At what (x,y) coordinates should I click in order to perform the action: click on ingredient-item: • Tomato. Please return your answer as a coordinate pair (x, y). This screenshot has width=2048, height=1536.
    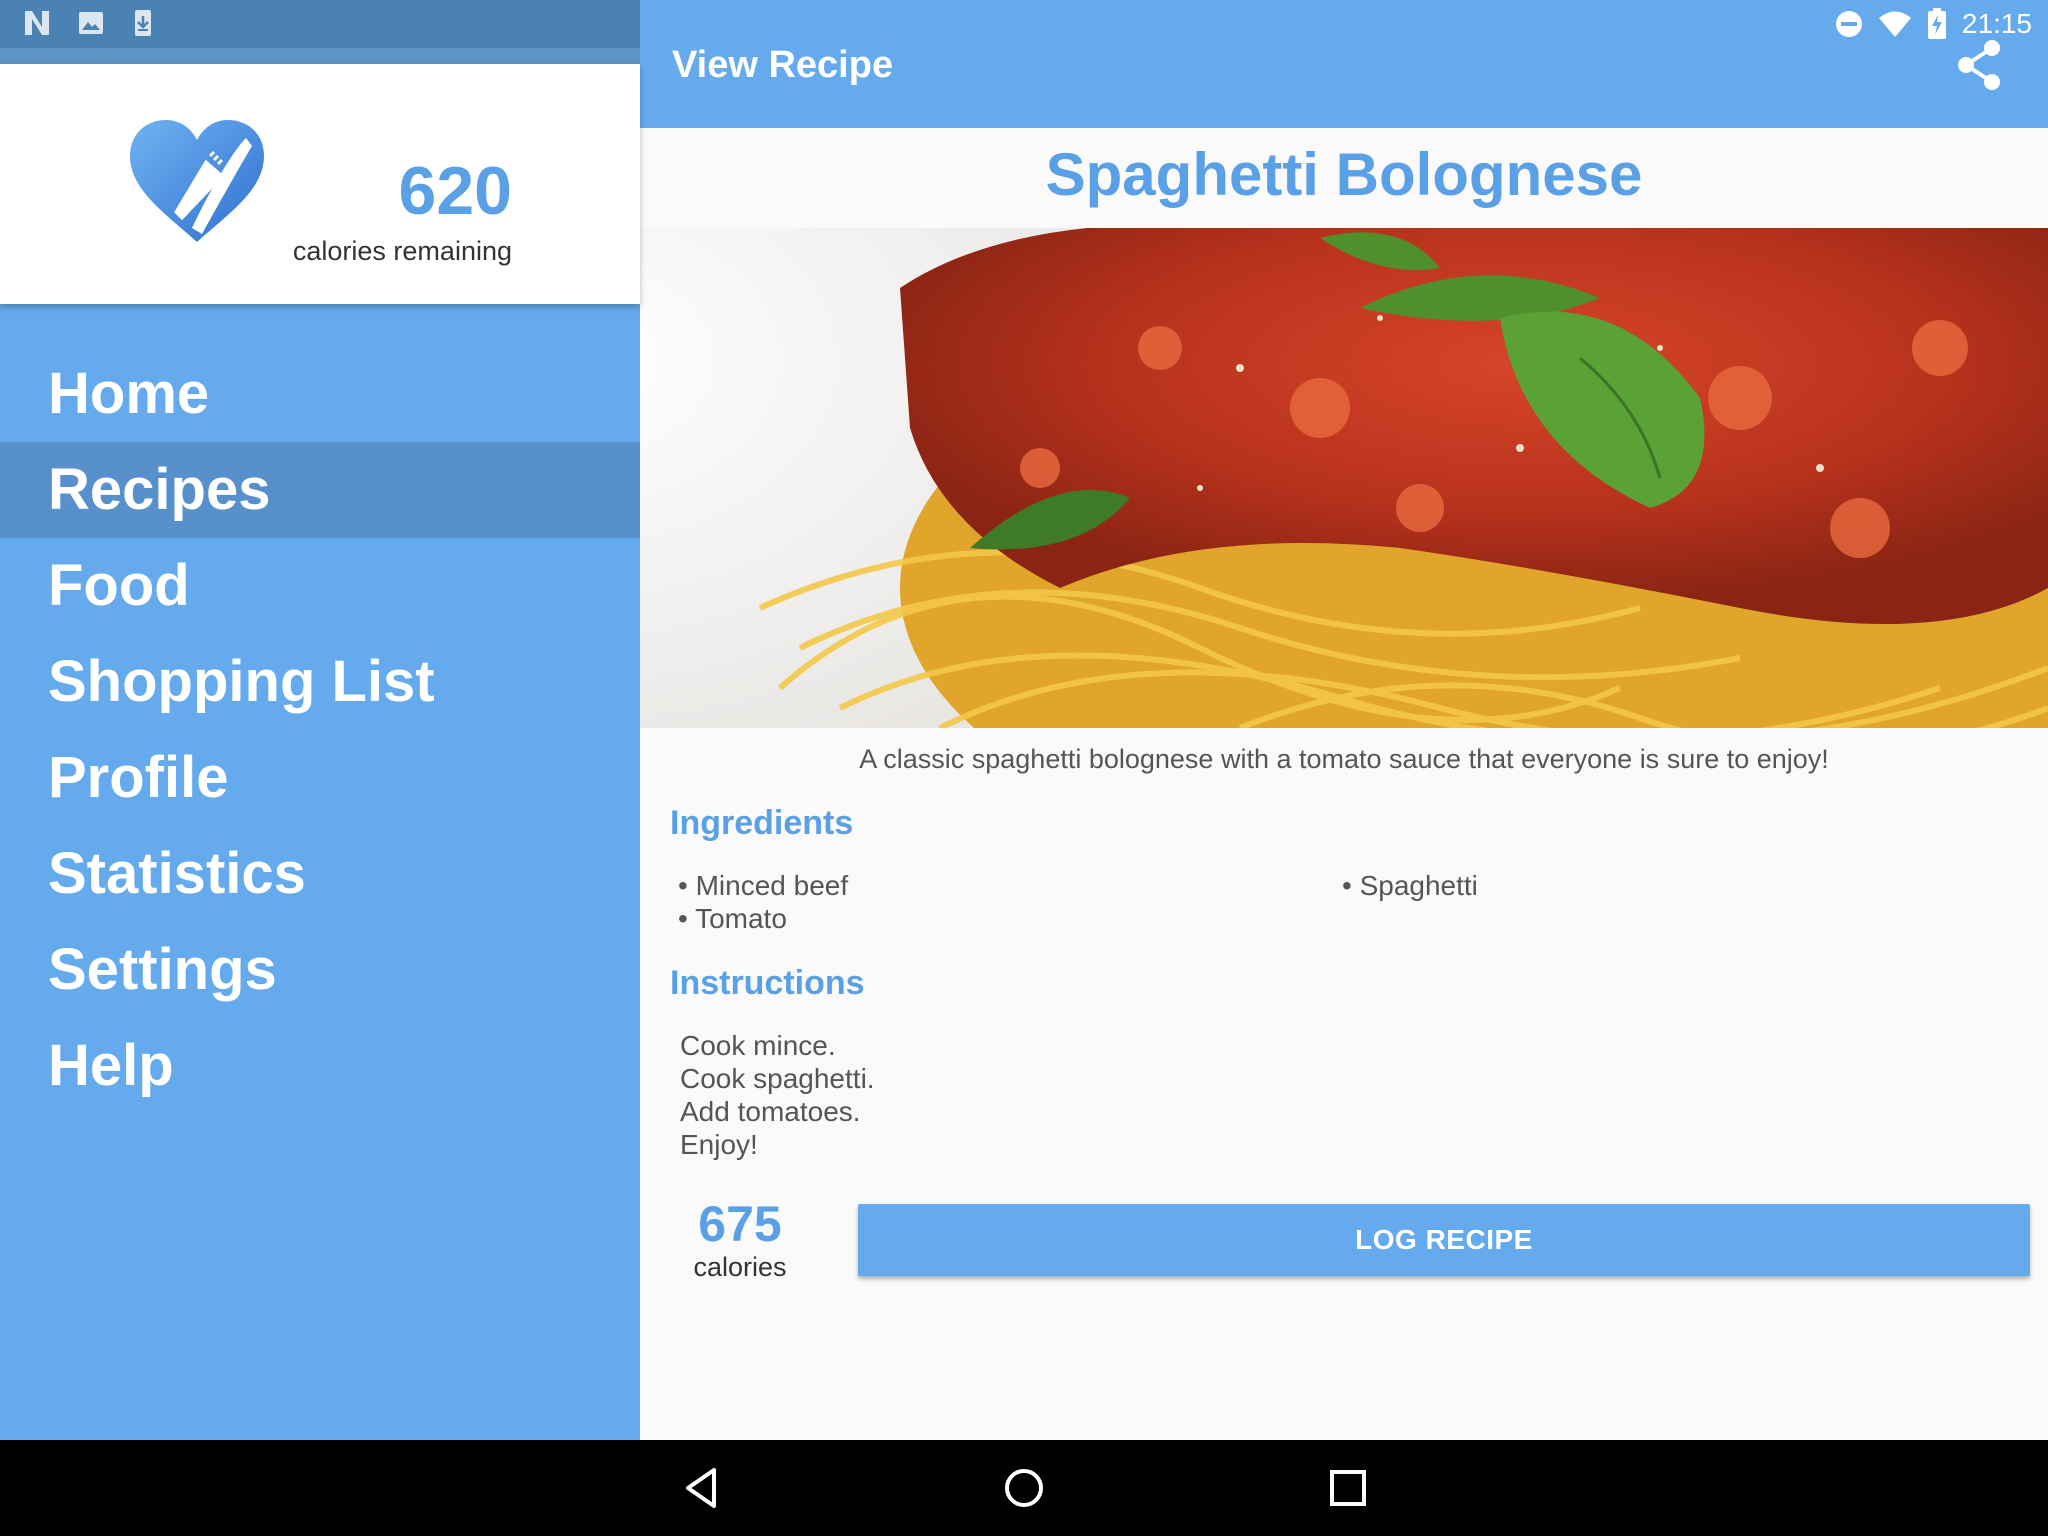
    Looking at the image, I should click on (732, 918).